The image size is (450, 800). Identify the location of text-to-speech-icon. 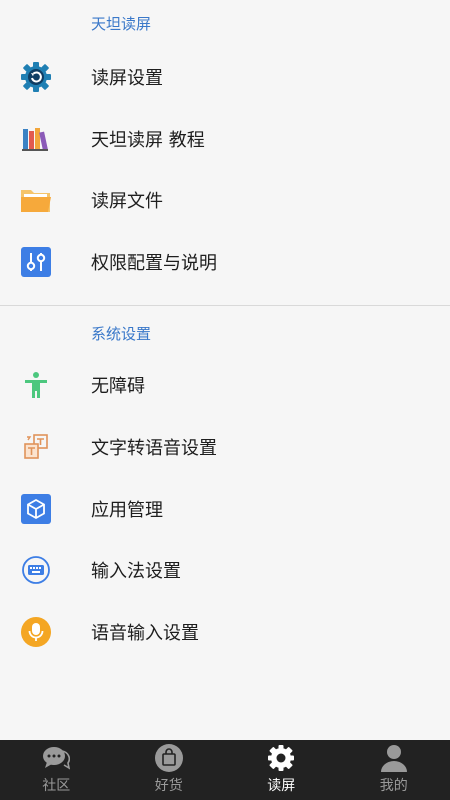
(36, 447).